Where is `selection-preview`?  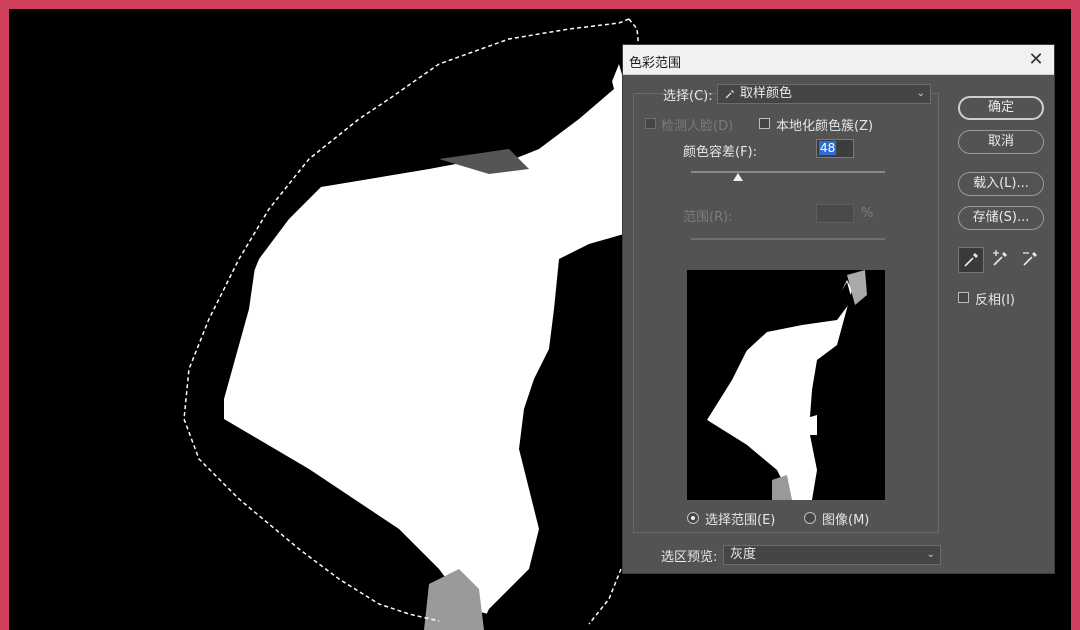 selection-preview is located at coordinates (786, 385).